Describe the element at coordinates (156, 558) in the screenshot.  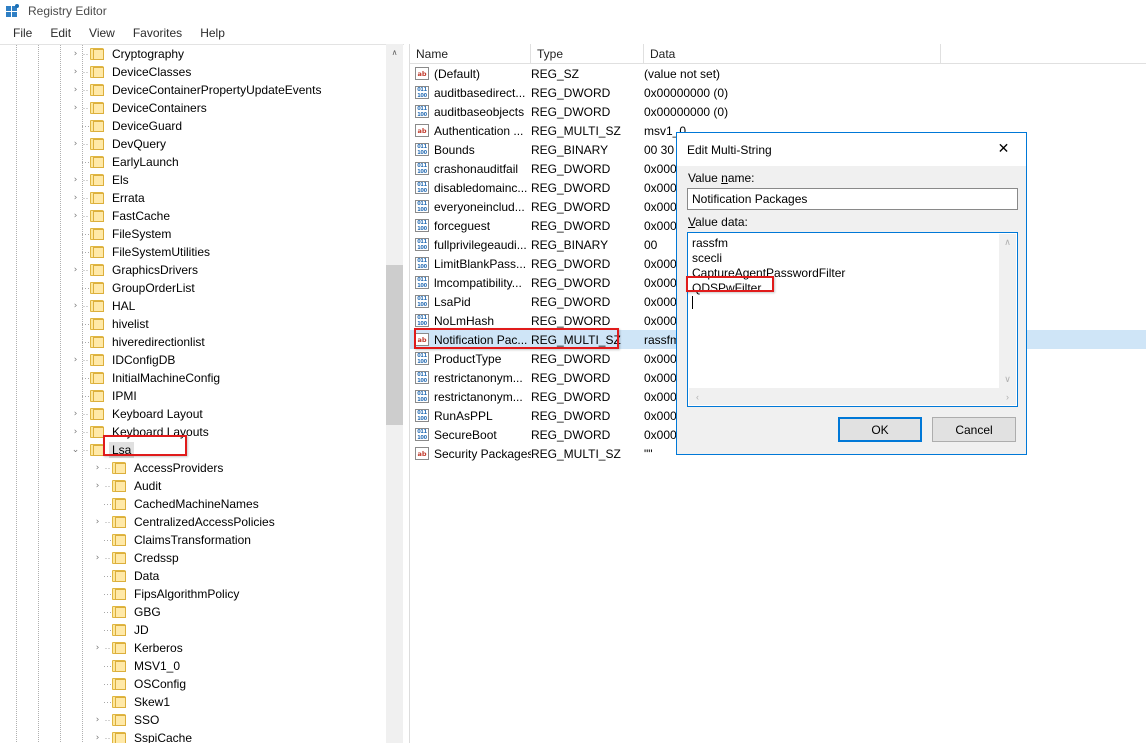
I see `tree-node-label: Credssp` at that location.